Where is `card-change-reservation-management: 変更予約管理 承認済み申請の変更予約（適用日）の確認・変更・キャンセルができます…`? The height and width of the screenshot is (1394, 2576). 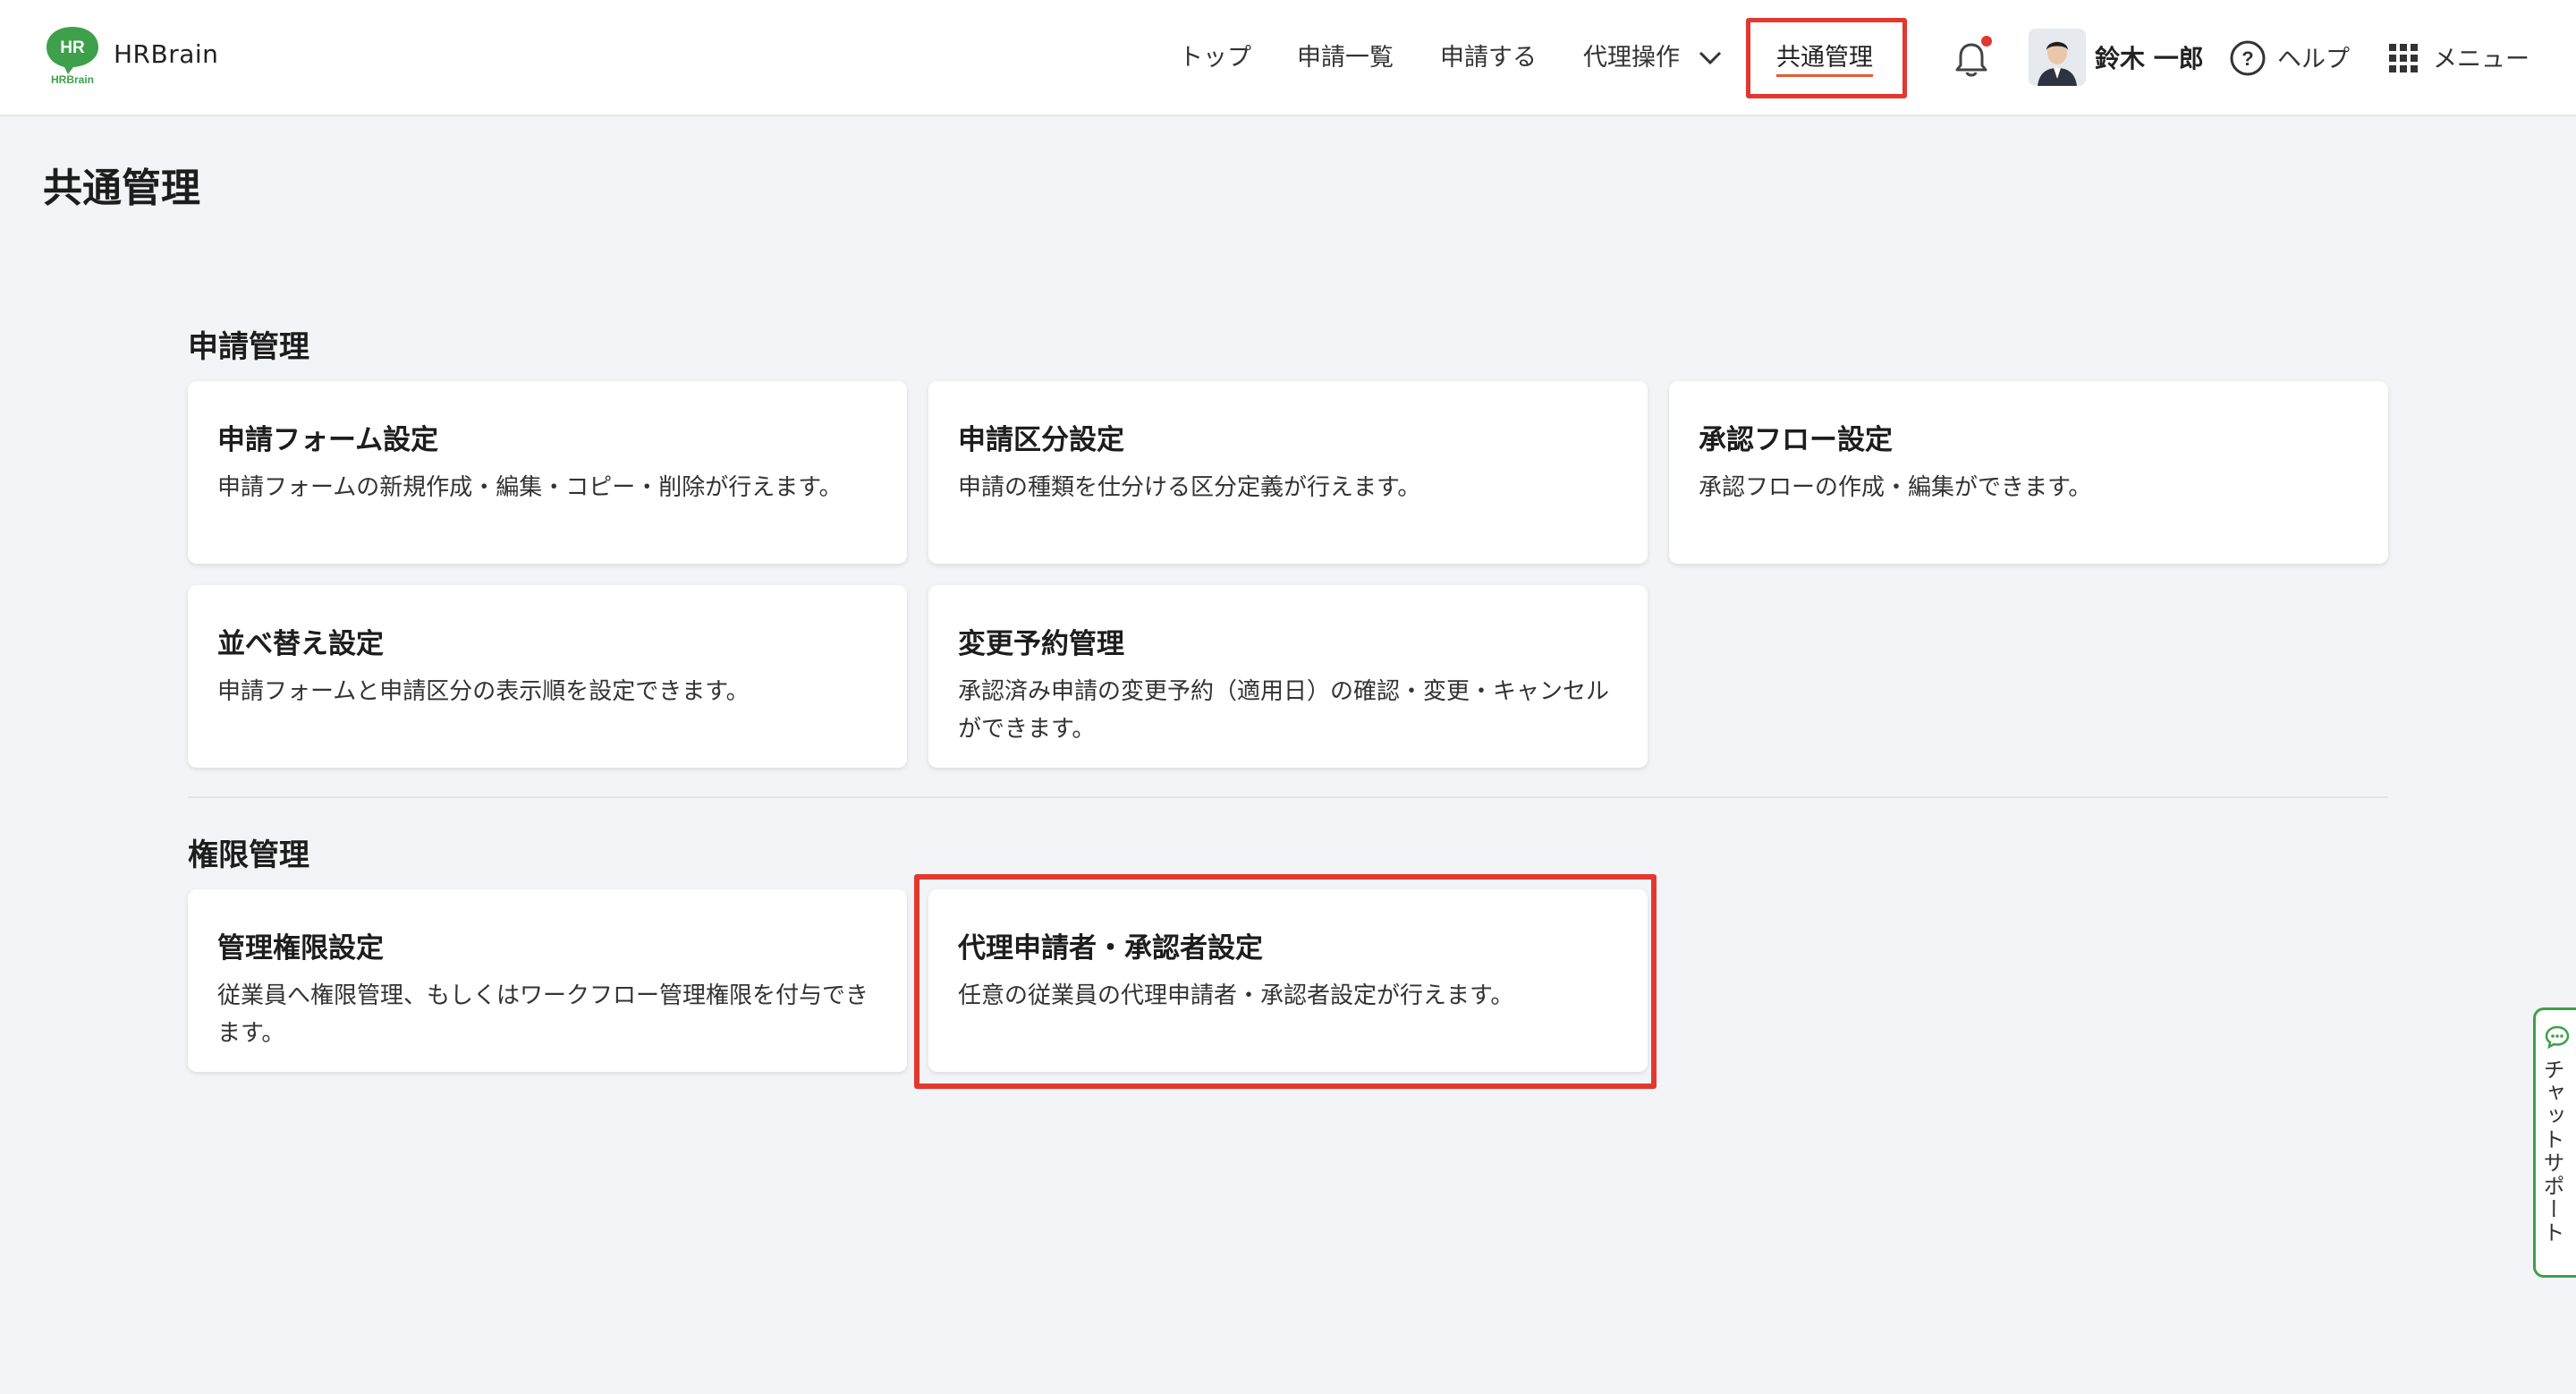
card-change-reservation-management: 変更予約管理 承認済み申請の変更予約（適用日）の確認・変更・キャンセルができます… is located at coordinates (1288, 676).